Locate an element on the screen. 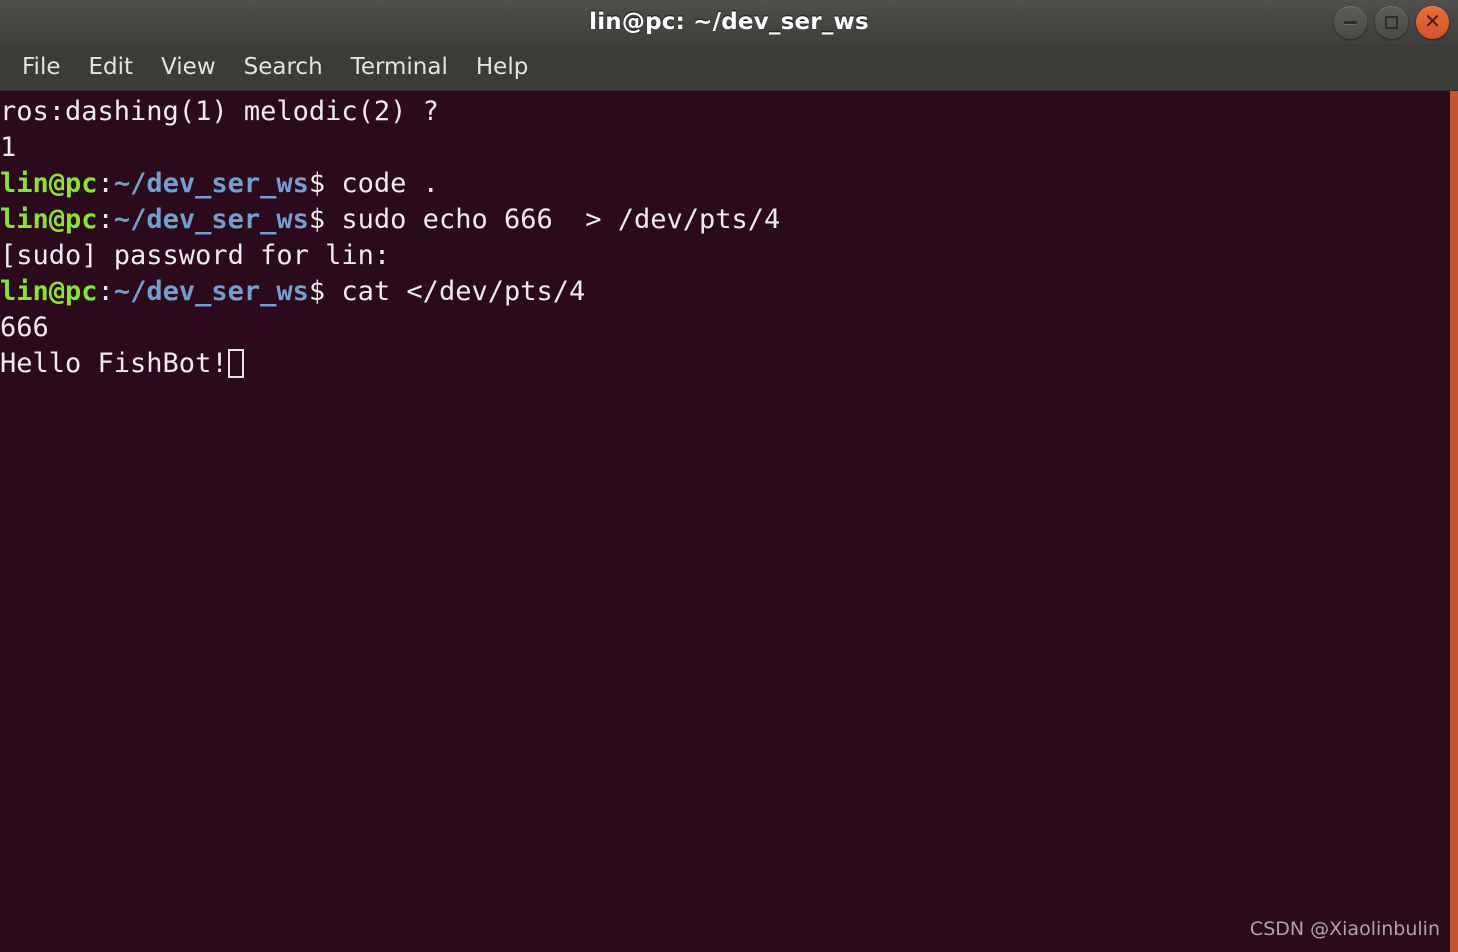 The width and height of the screenshot is (1458, 952). watermark-text: CSDN @Xiaolinbulin is located at coordinates (1344, 929).